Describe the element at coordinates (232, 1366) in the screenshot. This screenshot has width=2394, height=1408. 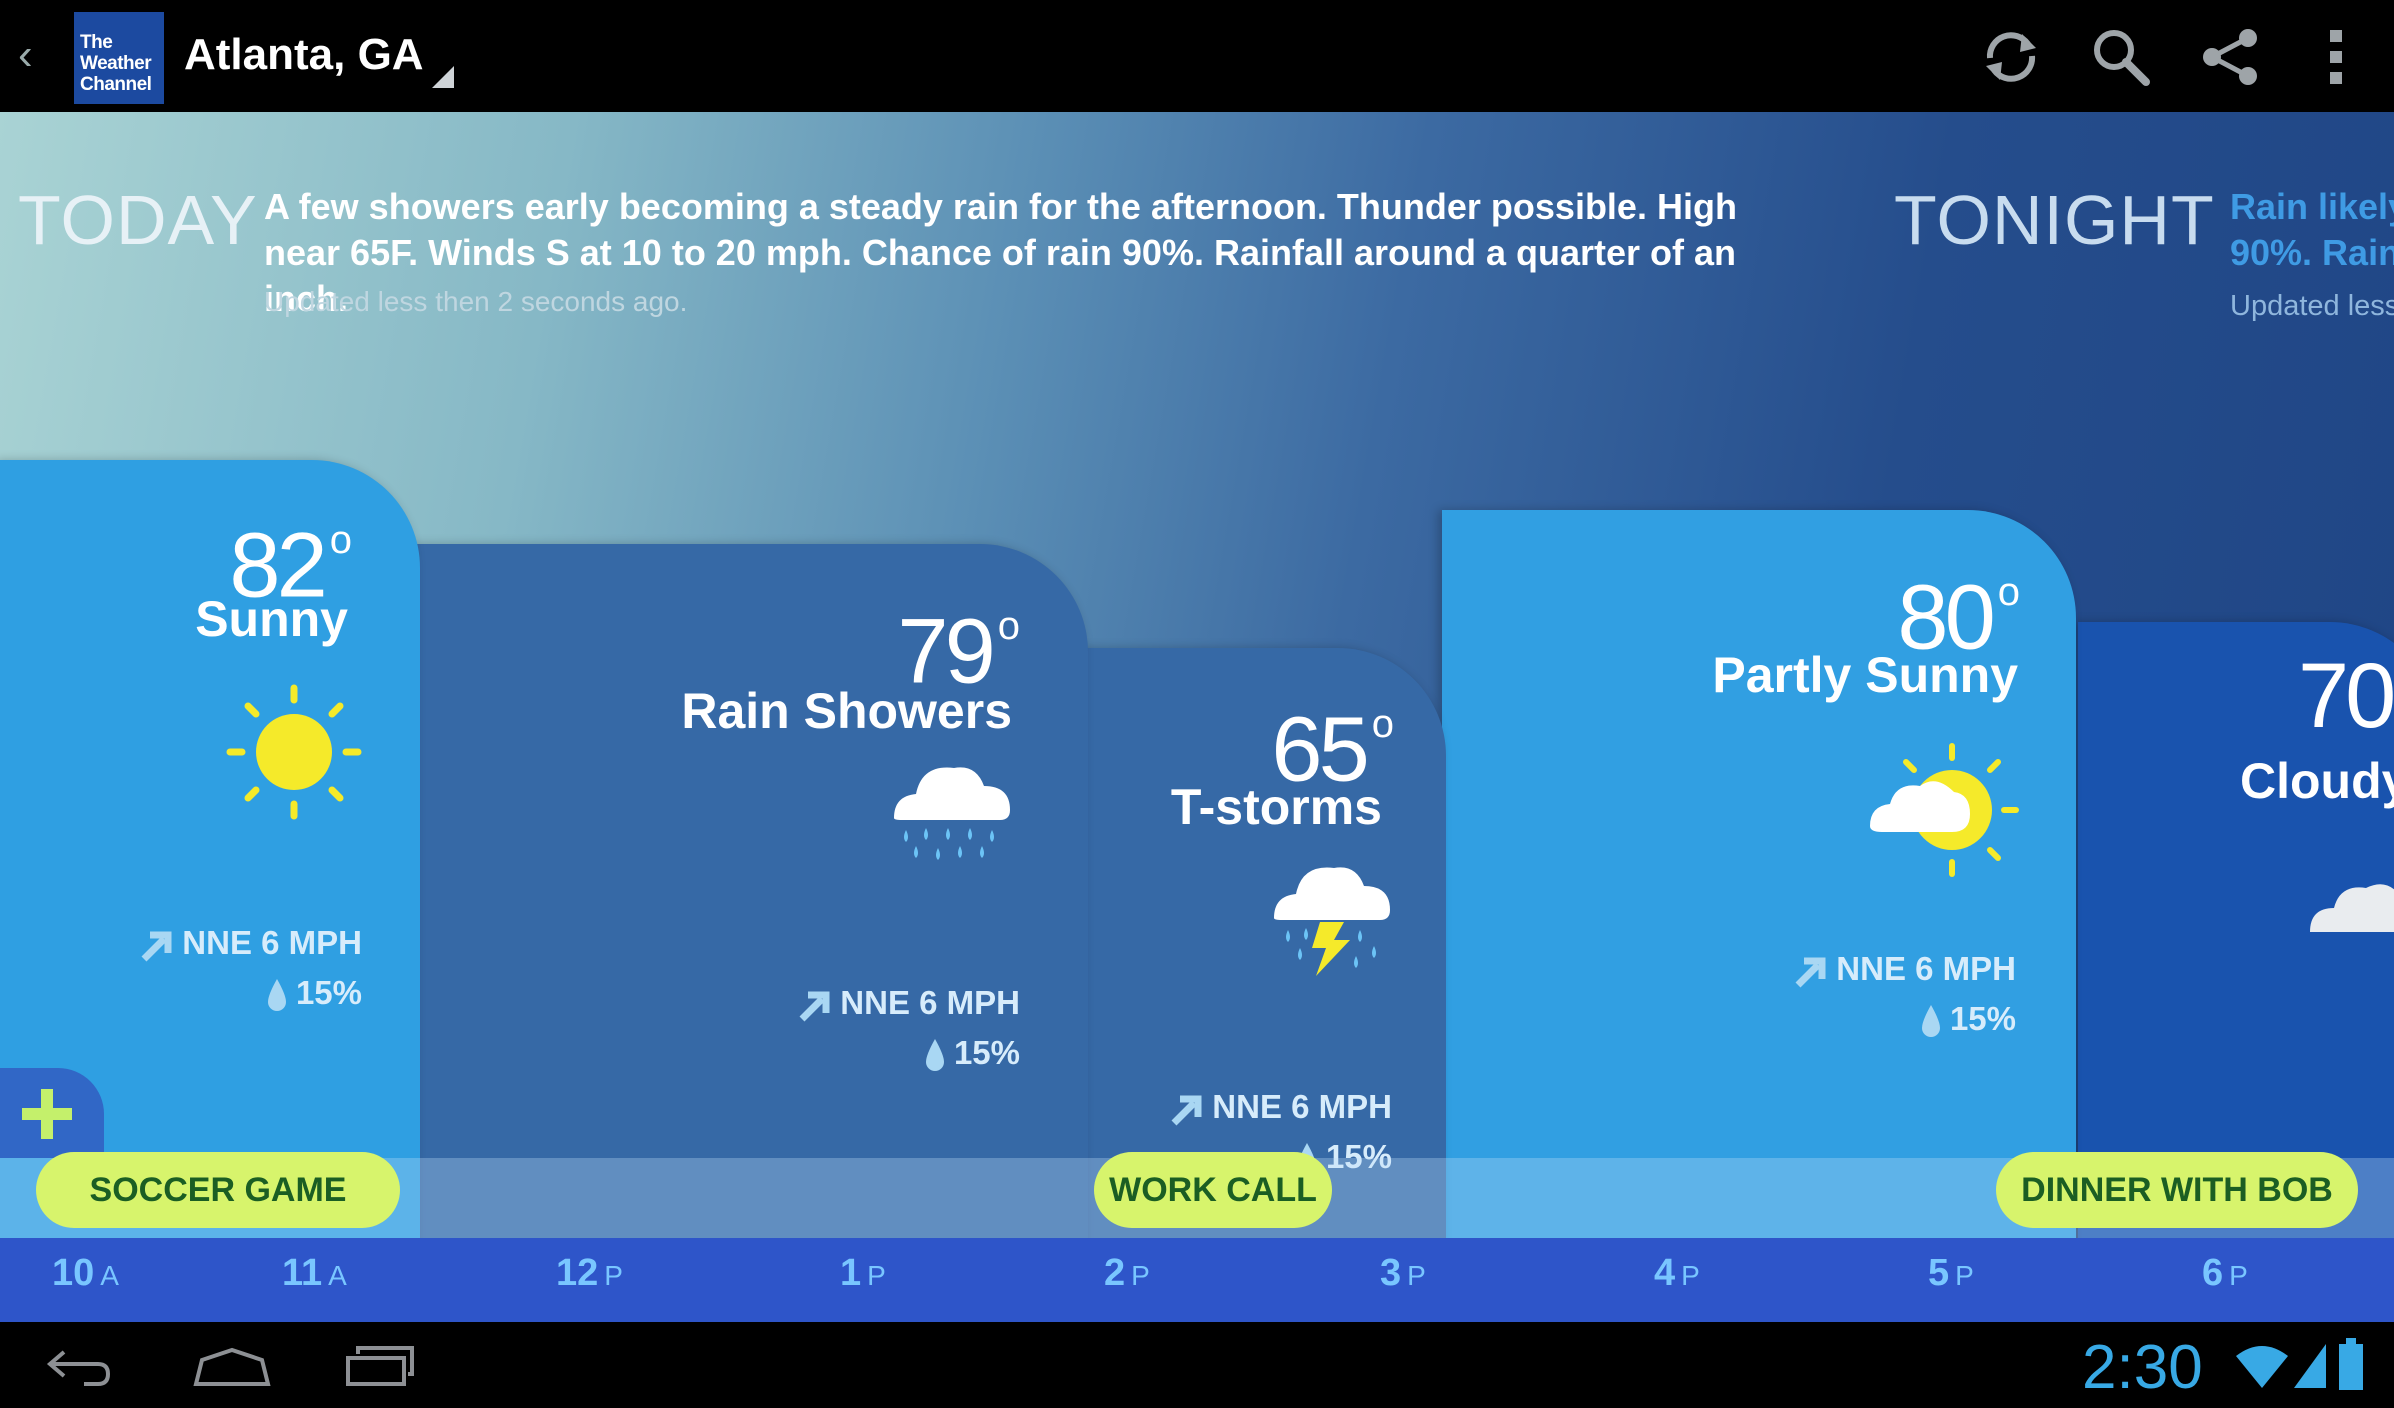
I see `home-nav-icon` at that location.